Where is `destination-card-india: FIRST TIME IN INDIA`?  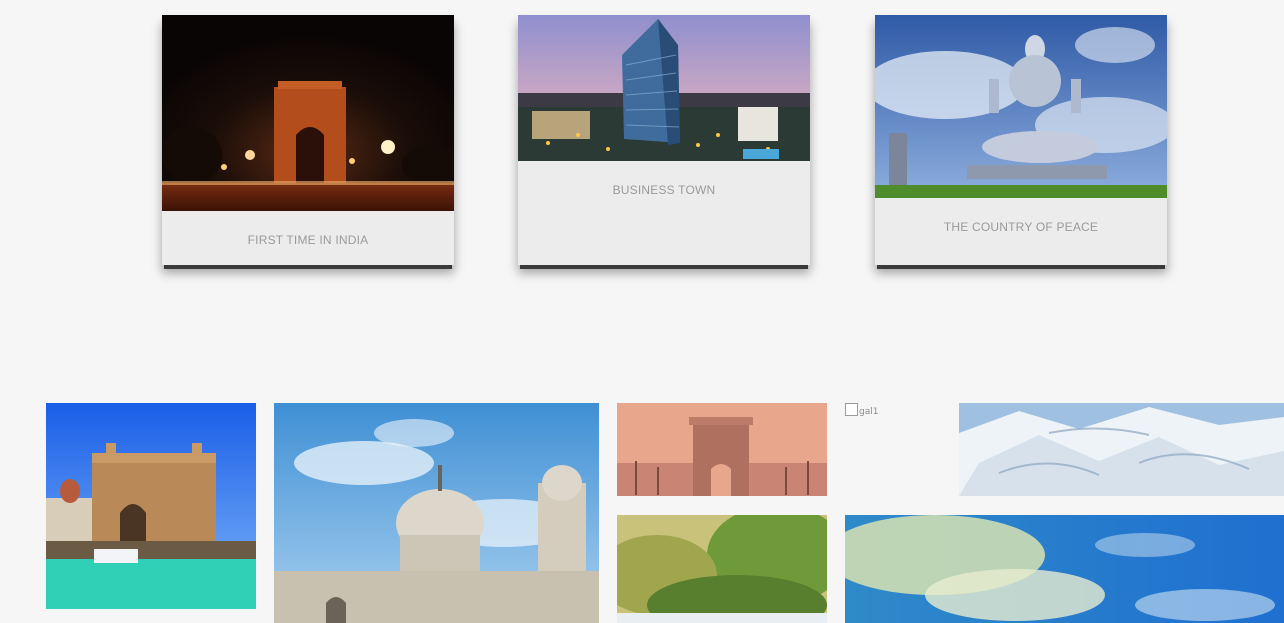
destination-card-india: FIRST TIME IN INDIA is located at coordinates (308, 140).